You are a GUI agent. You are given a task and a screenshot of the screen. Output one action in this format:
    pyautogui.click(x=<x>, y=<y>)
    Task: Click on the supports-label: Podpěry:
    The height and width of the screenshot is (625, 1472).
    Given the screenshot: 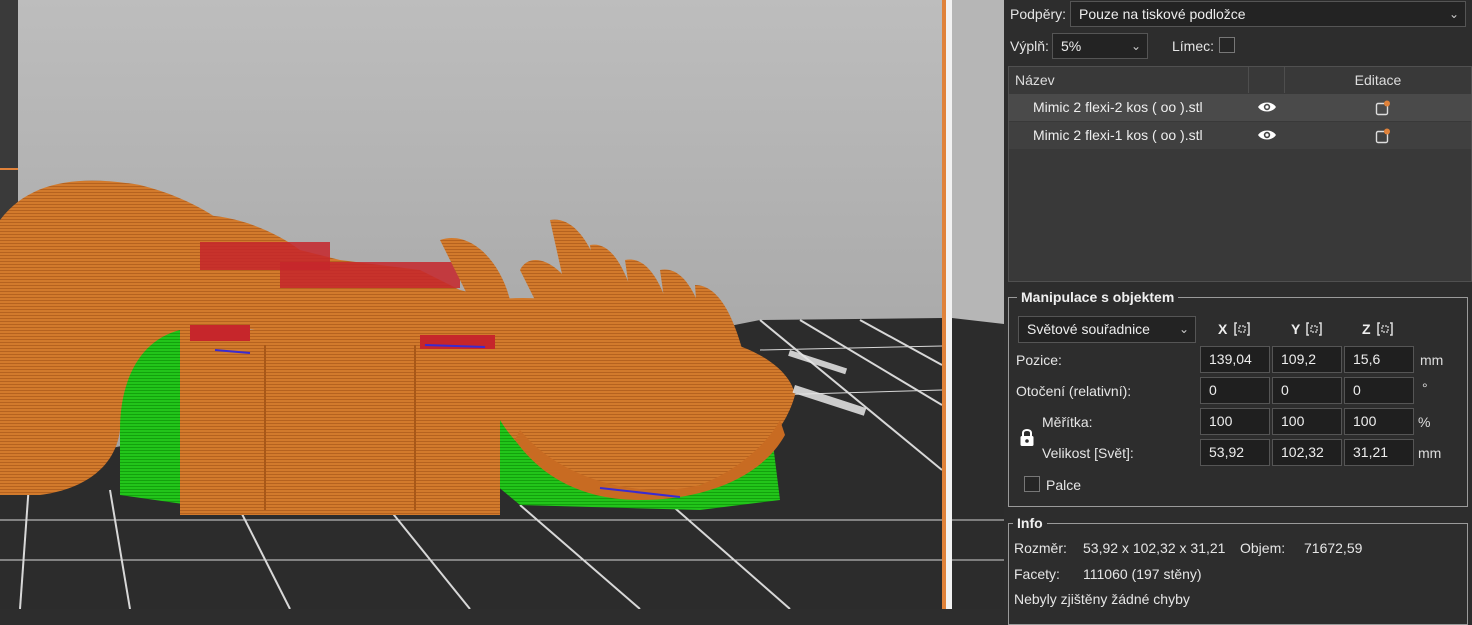 What is the action you would take?
    pyautogui.click(x=1038, y=14)
    